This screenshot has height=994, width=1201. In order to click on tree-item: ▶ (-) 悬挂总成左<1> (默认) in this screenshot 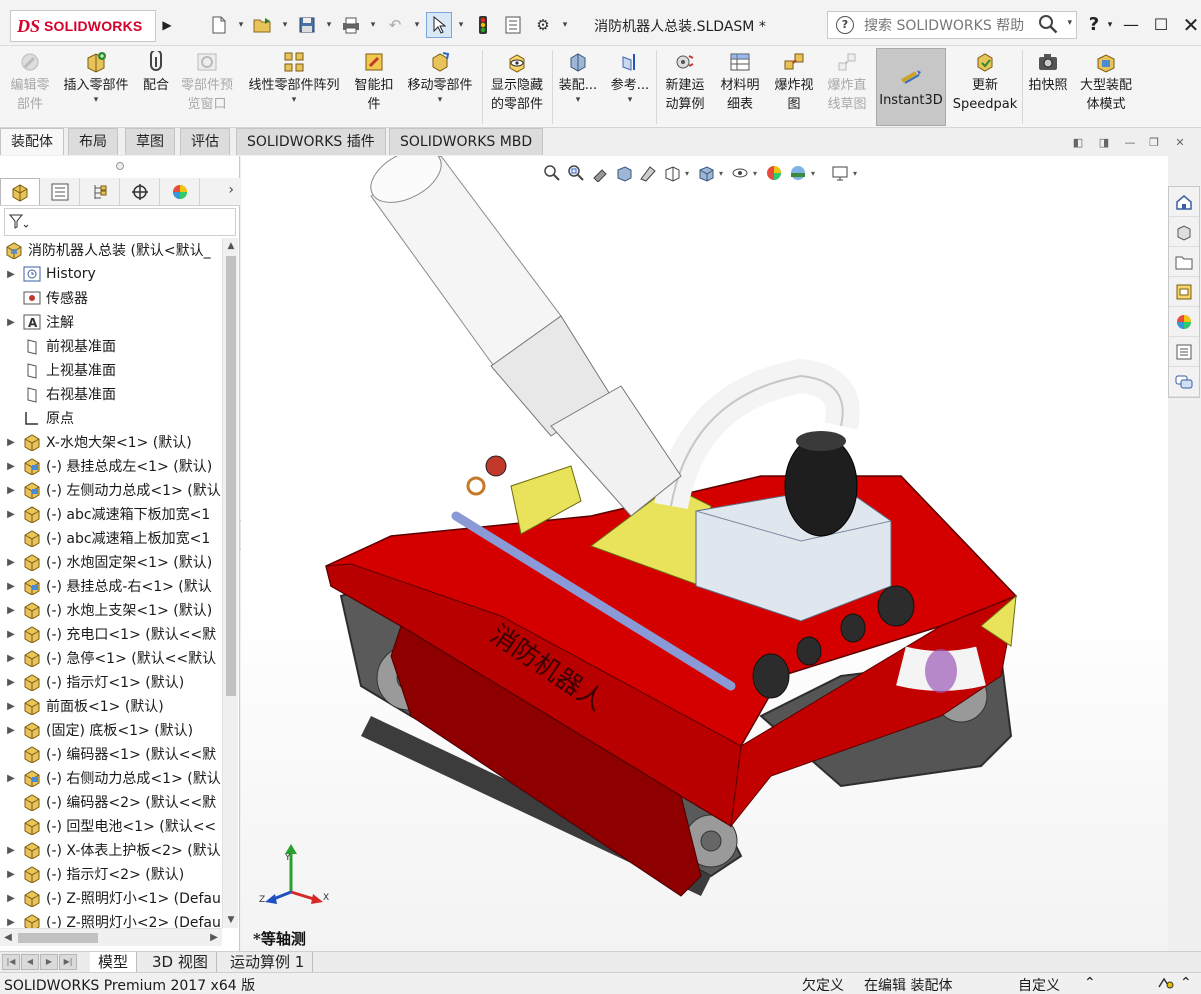, I will do `click(111, 466)`.